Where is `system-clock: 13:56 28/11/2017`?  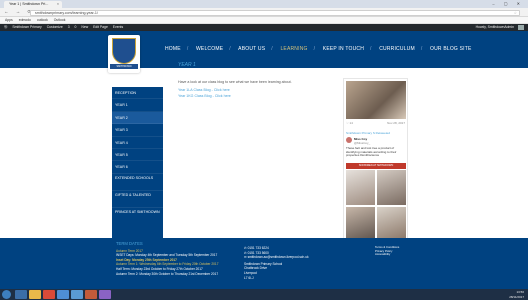 system-clock: 13:56 28/11/2017 is located at coordinates (516, 294).